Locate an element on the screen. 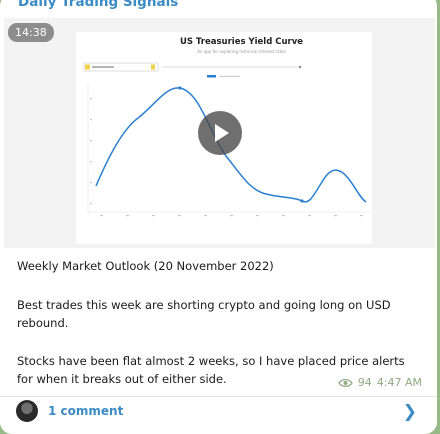 Image resolution: width=440 pixels, height=434 pixels. play-icon is located at coordinates (222, 133).